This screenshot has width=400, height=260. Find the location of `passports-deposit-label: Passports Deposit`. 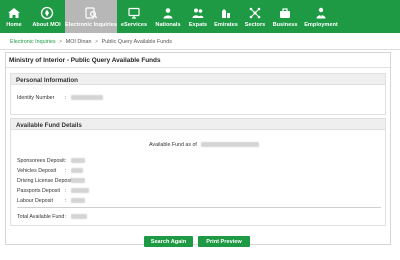

passports-deposit-label: Passports Deposit is located at coordinates (38, 191).